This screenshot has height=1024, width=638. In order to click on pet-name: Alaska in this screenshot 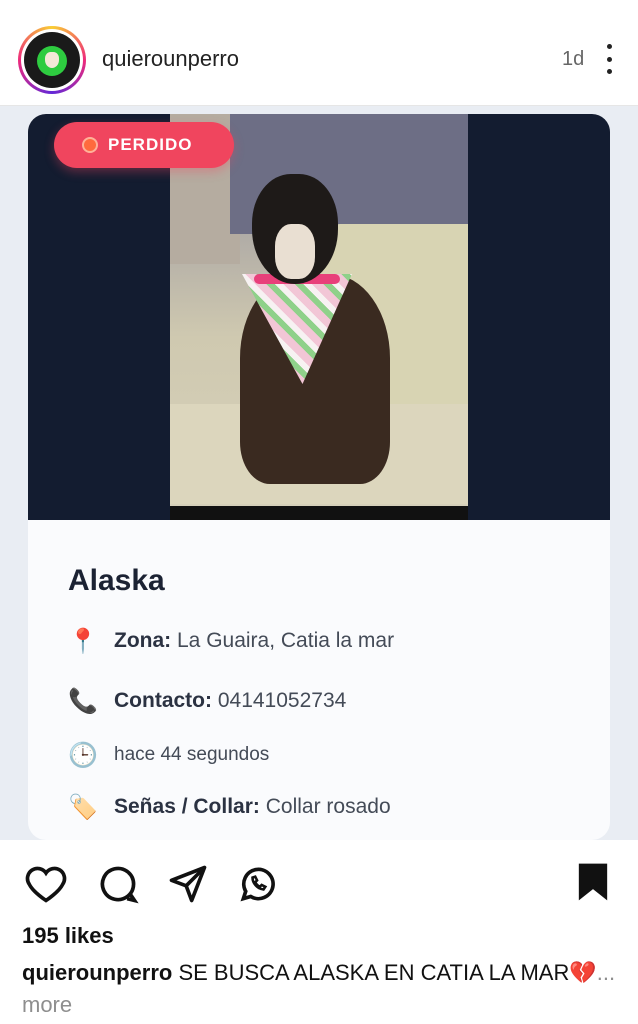, I will do `click(116, 580)`.